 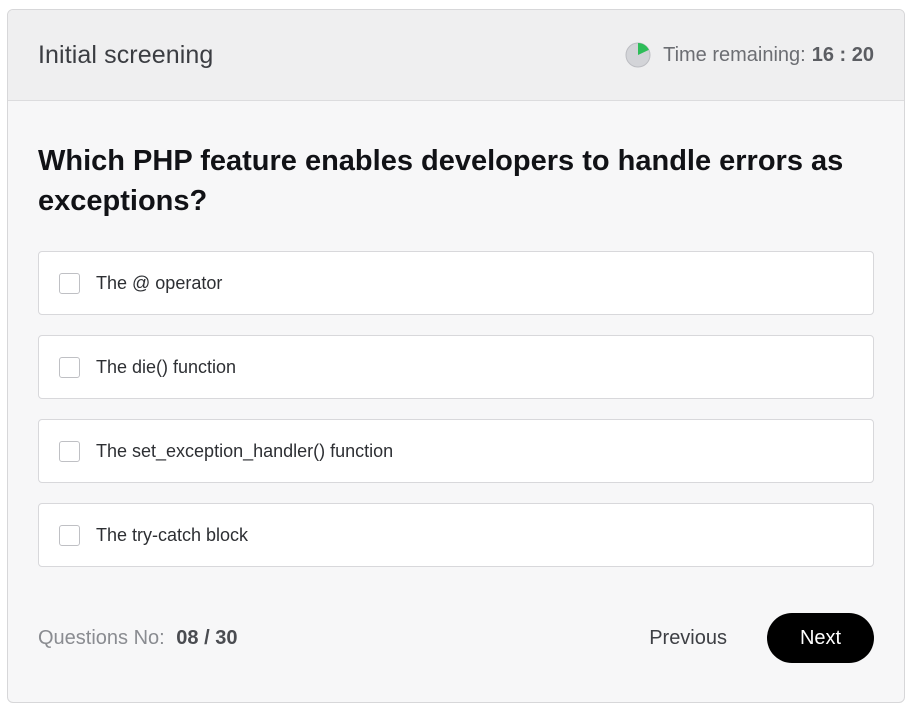 What do you see at coordinates (820, 638) in the screenshot?
I see `next-button: Next` at bounding box center [820, 638].